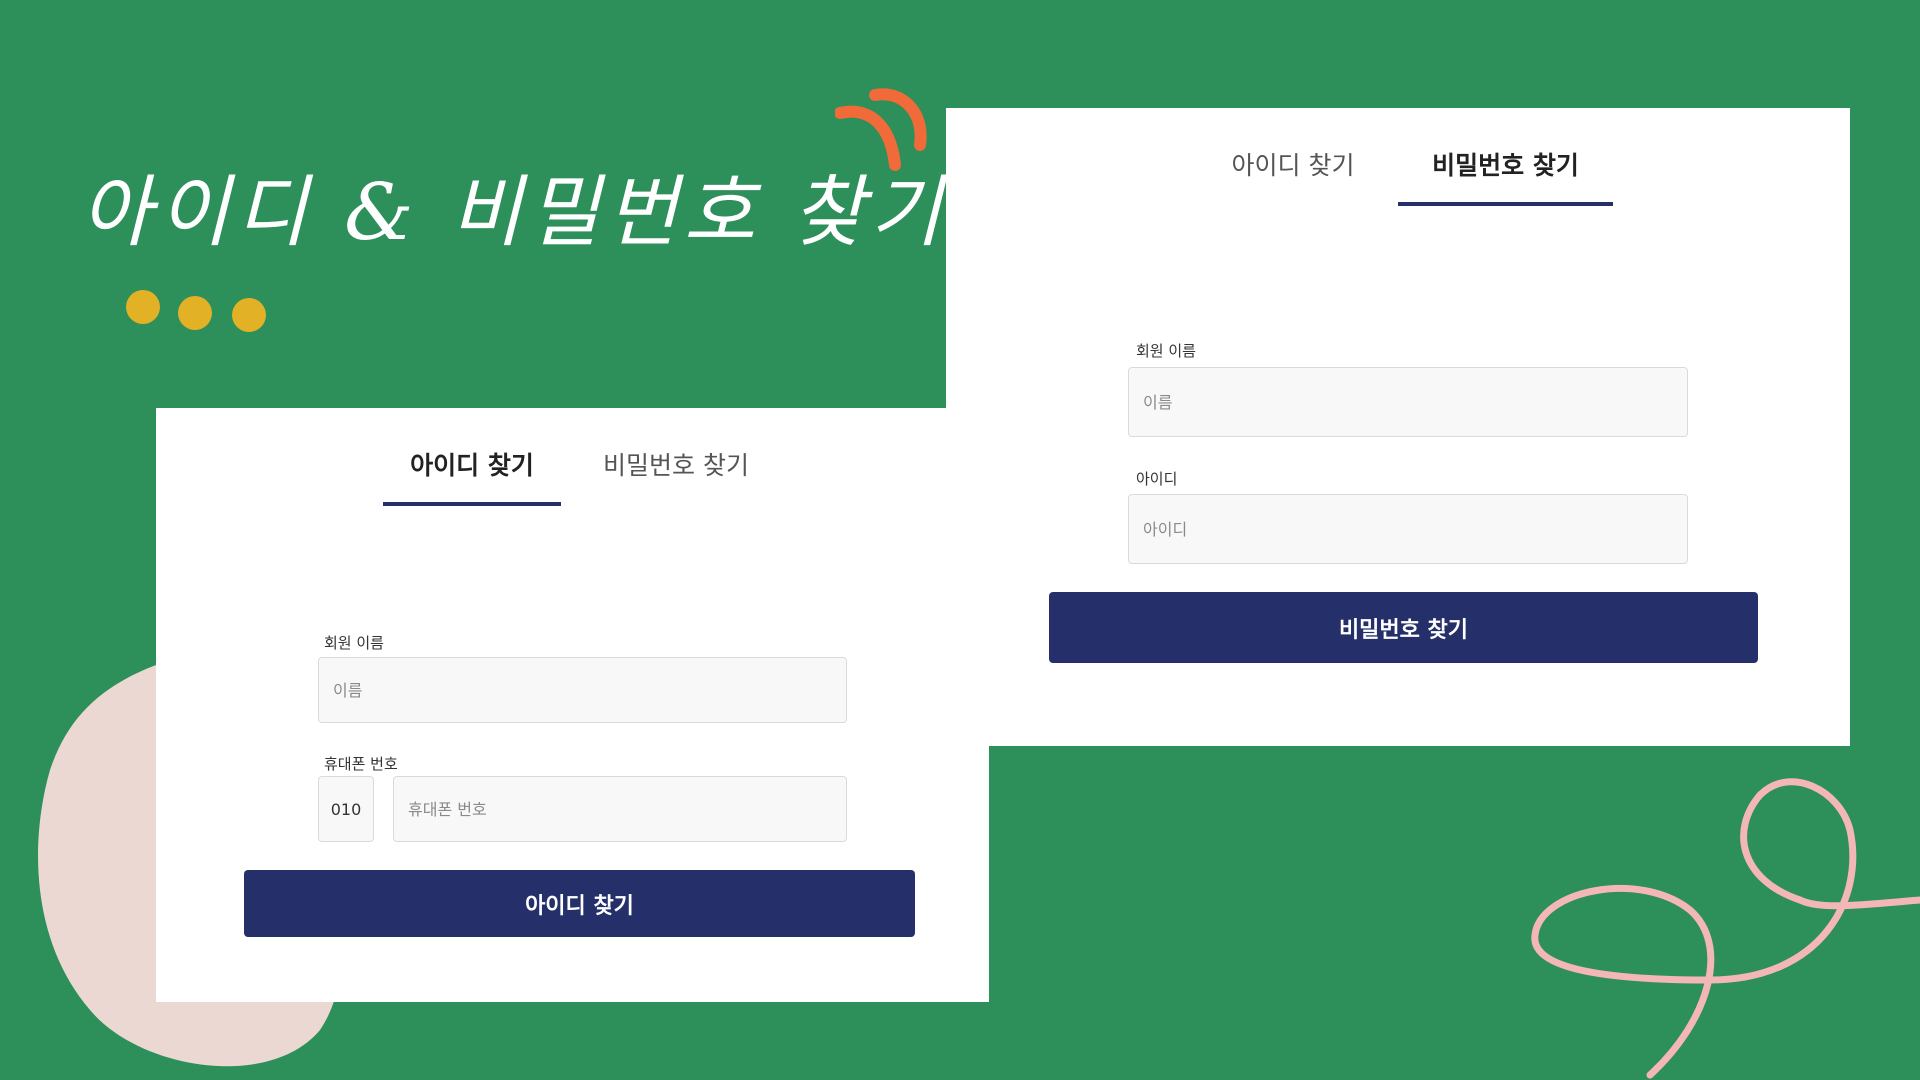  Describe the element at coordinates (1403, 627) in the screenshot. I see `find-password-button: 비밀번호 찾기` at that location.